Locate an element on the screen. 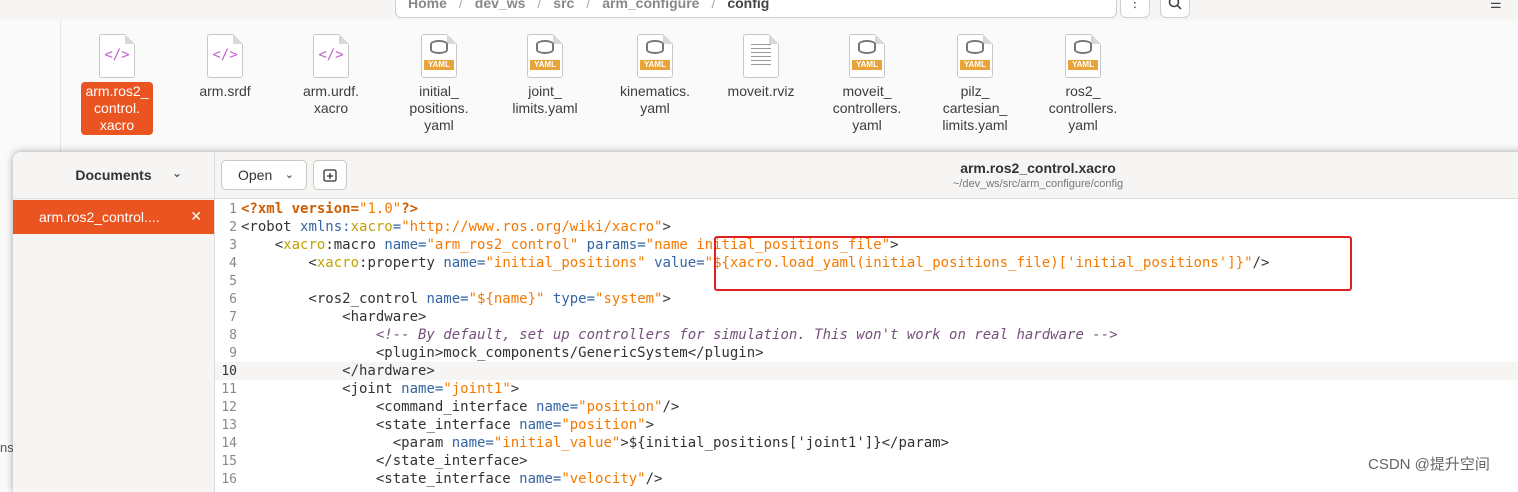 The image size is (1518, 492). file-item: YAML ros2_ controllers. yaml is located at coordinates (1083, 84).